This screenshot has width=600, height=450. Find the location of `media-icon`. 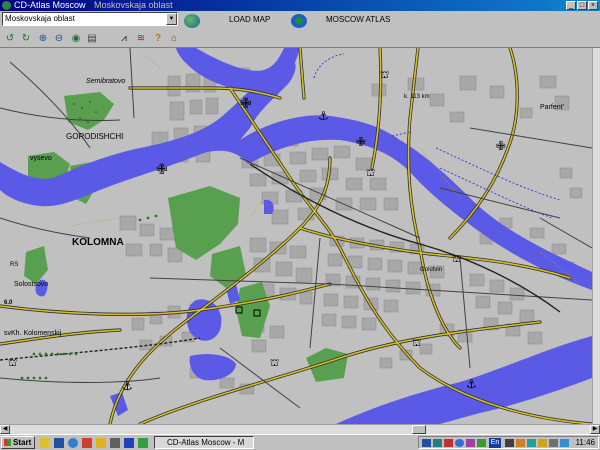

media-icon is located at coordinates (115, 443).